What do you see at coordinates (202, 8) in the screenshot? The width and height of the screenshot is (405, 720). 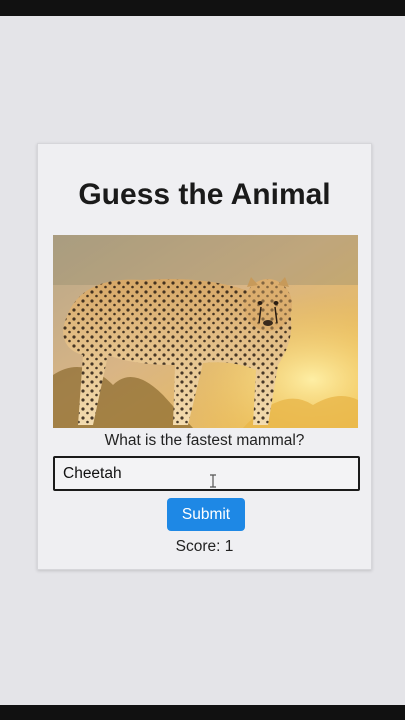 I see `top-black-bar` at bounding box center [202, 8].